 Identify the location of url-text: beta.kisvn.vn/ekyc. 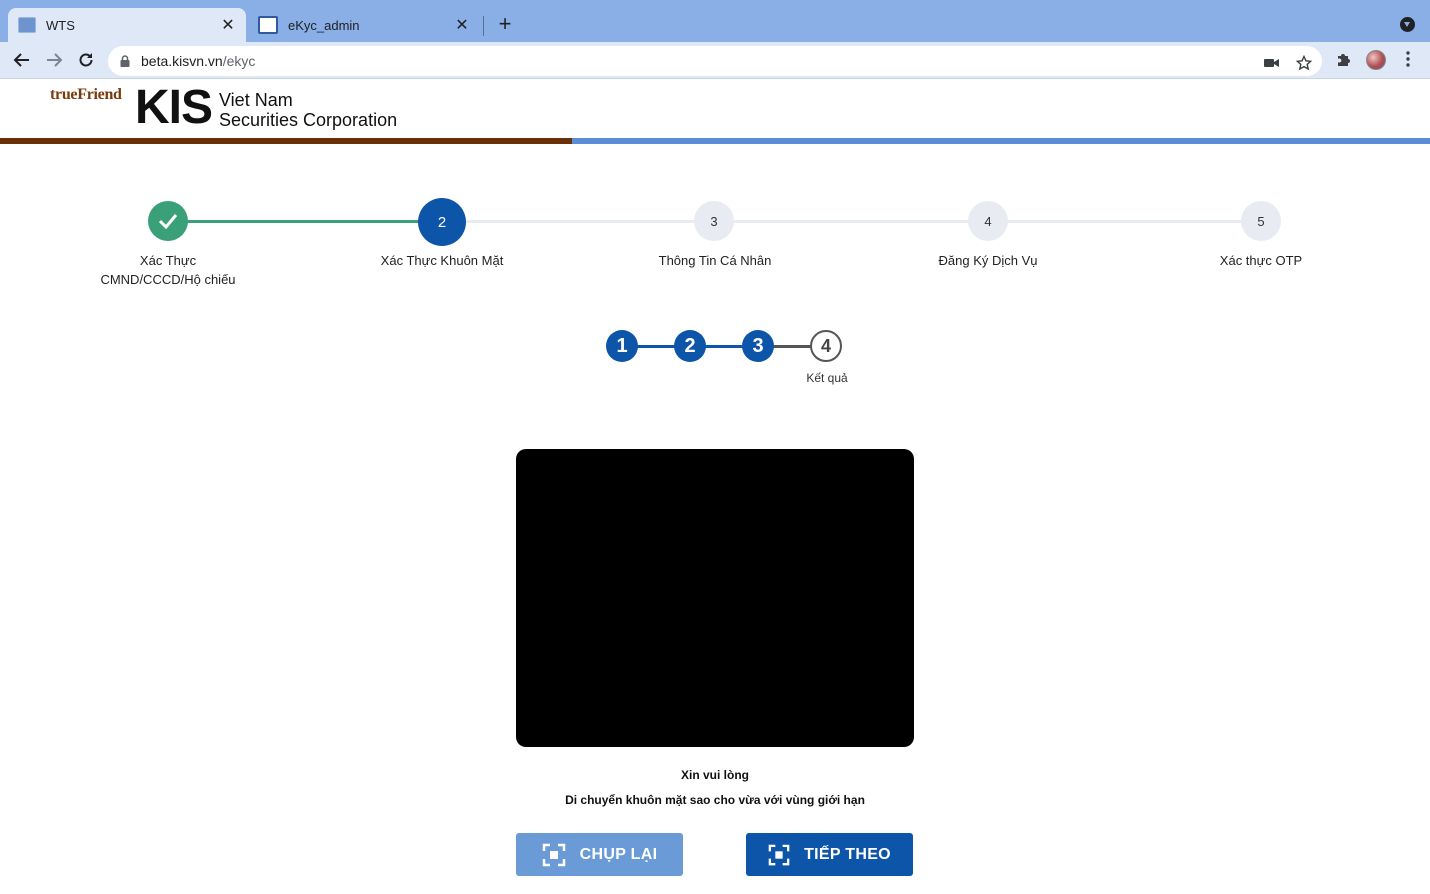
(198, 61).